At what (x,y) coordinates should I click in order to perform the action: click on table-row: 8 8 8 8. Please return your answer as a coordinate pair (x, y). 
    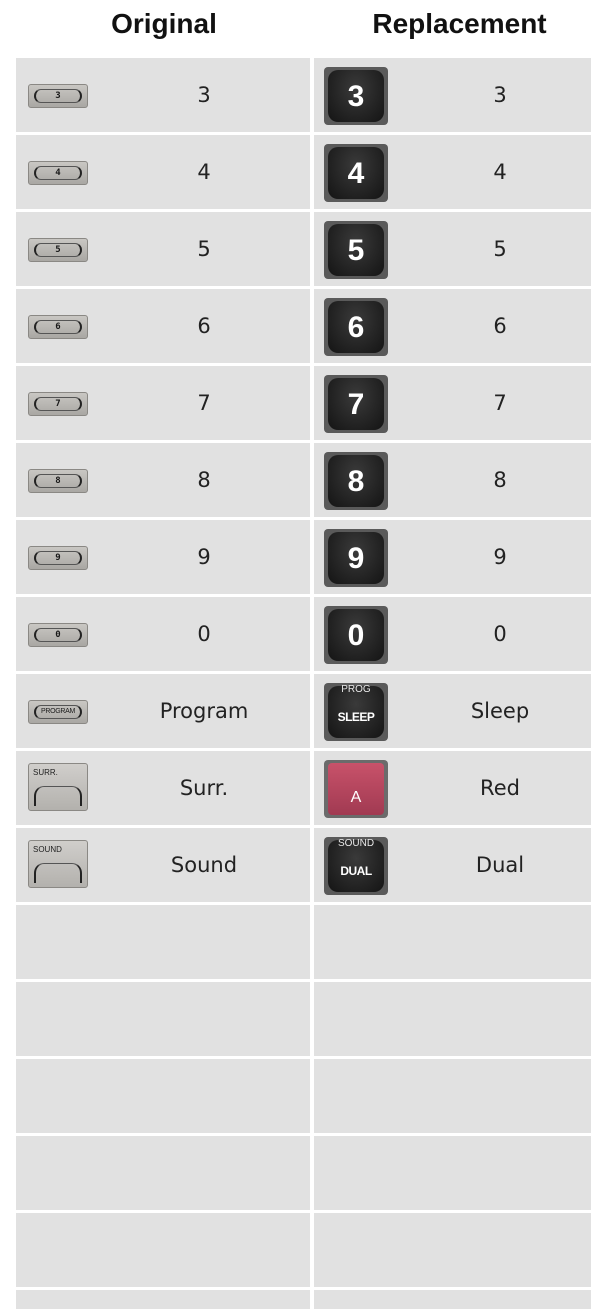
    Looking at the image, I should click on (303, 480).